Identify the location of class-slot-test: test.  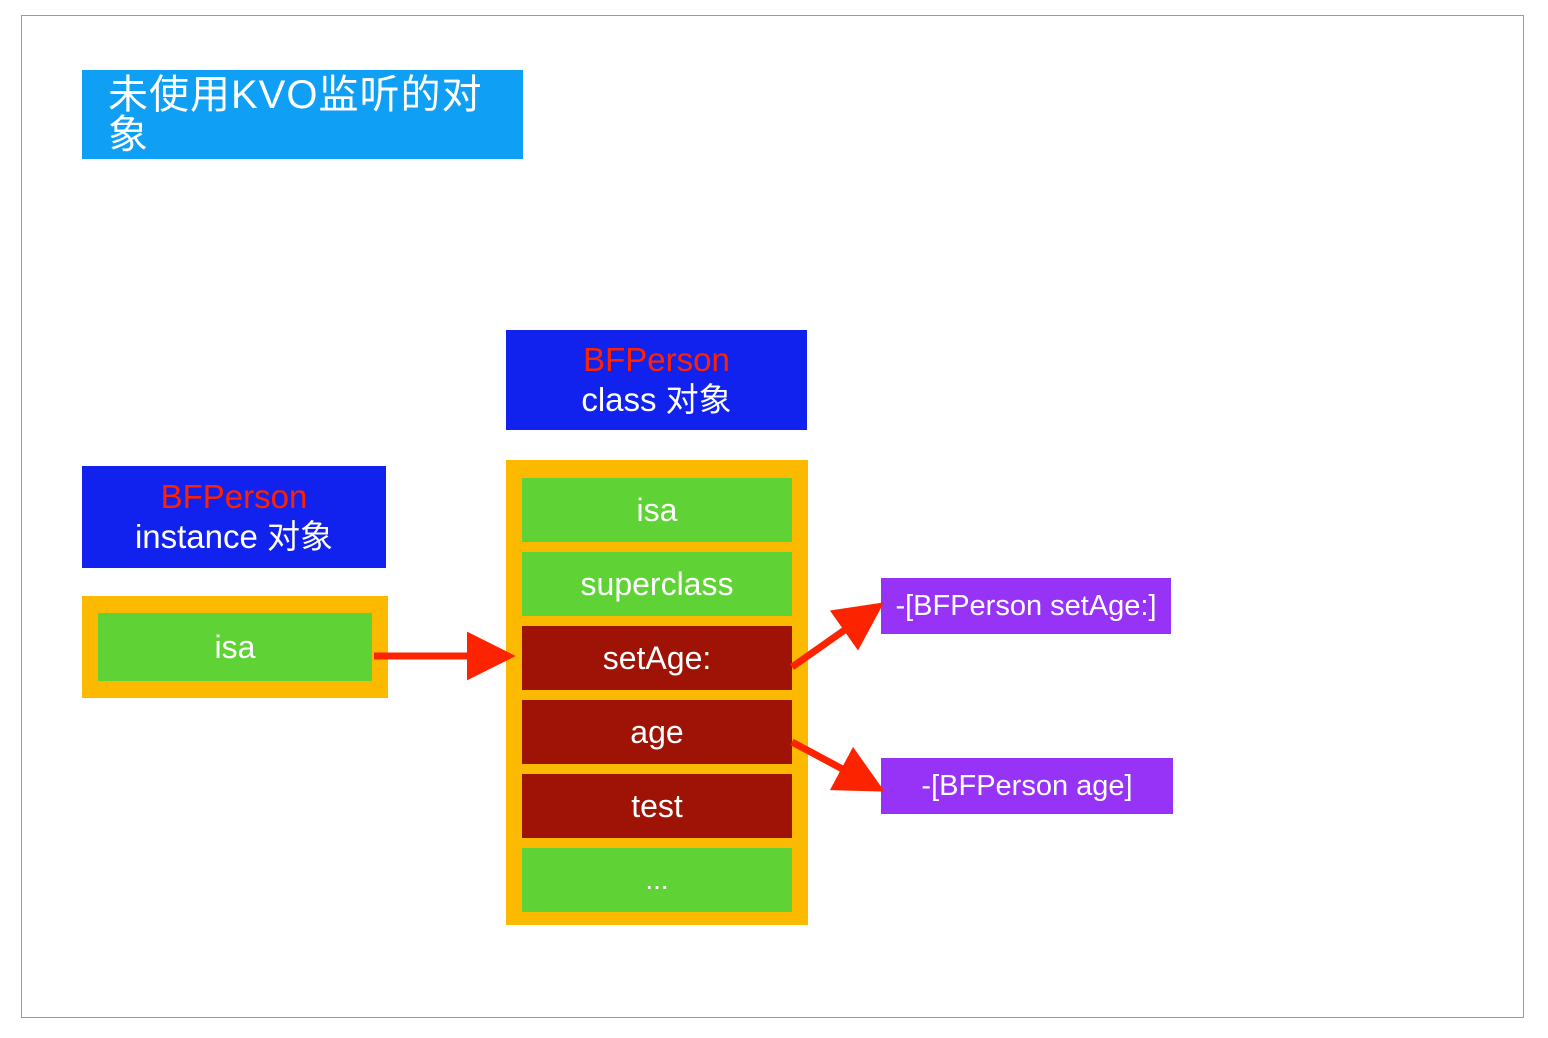
(657, 806).